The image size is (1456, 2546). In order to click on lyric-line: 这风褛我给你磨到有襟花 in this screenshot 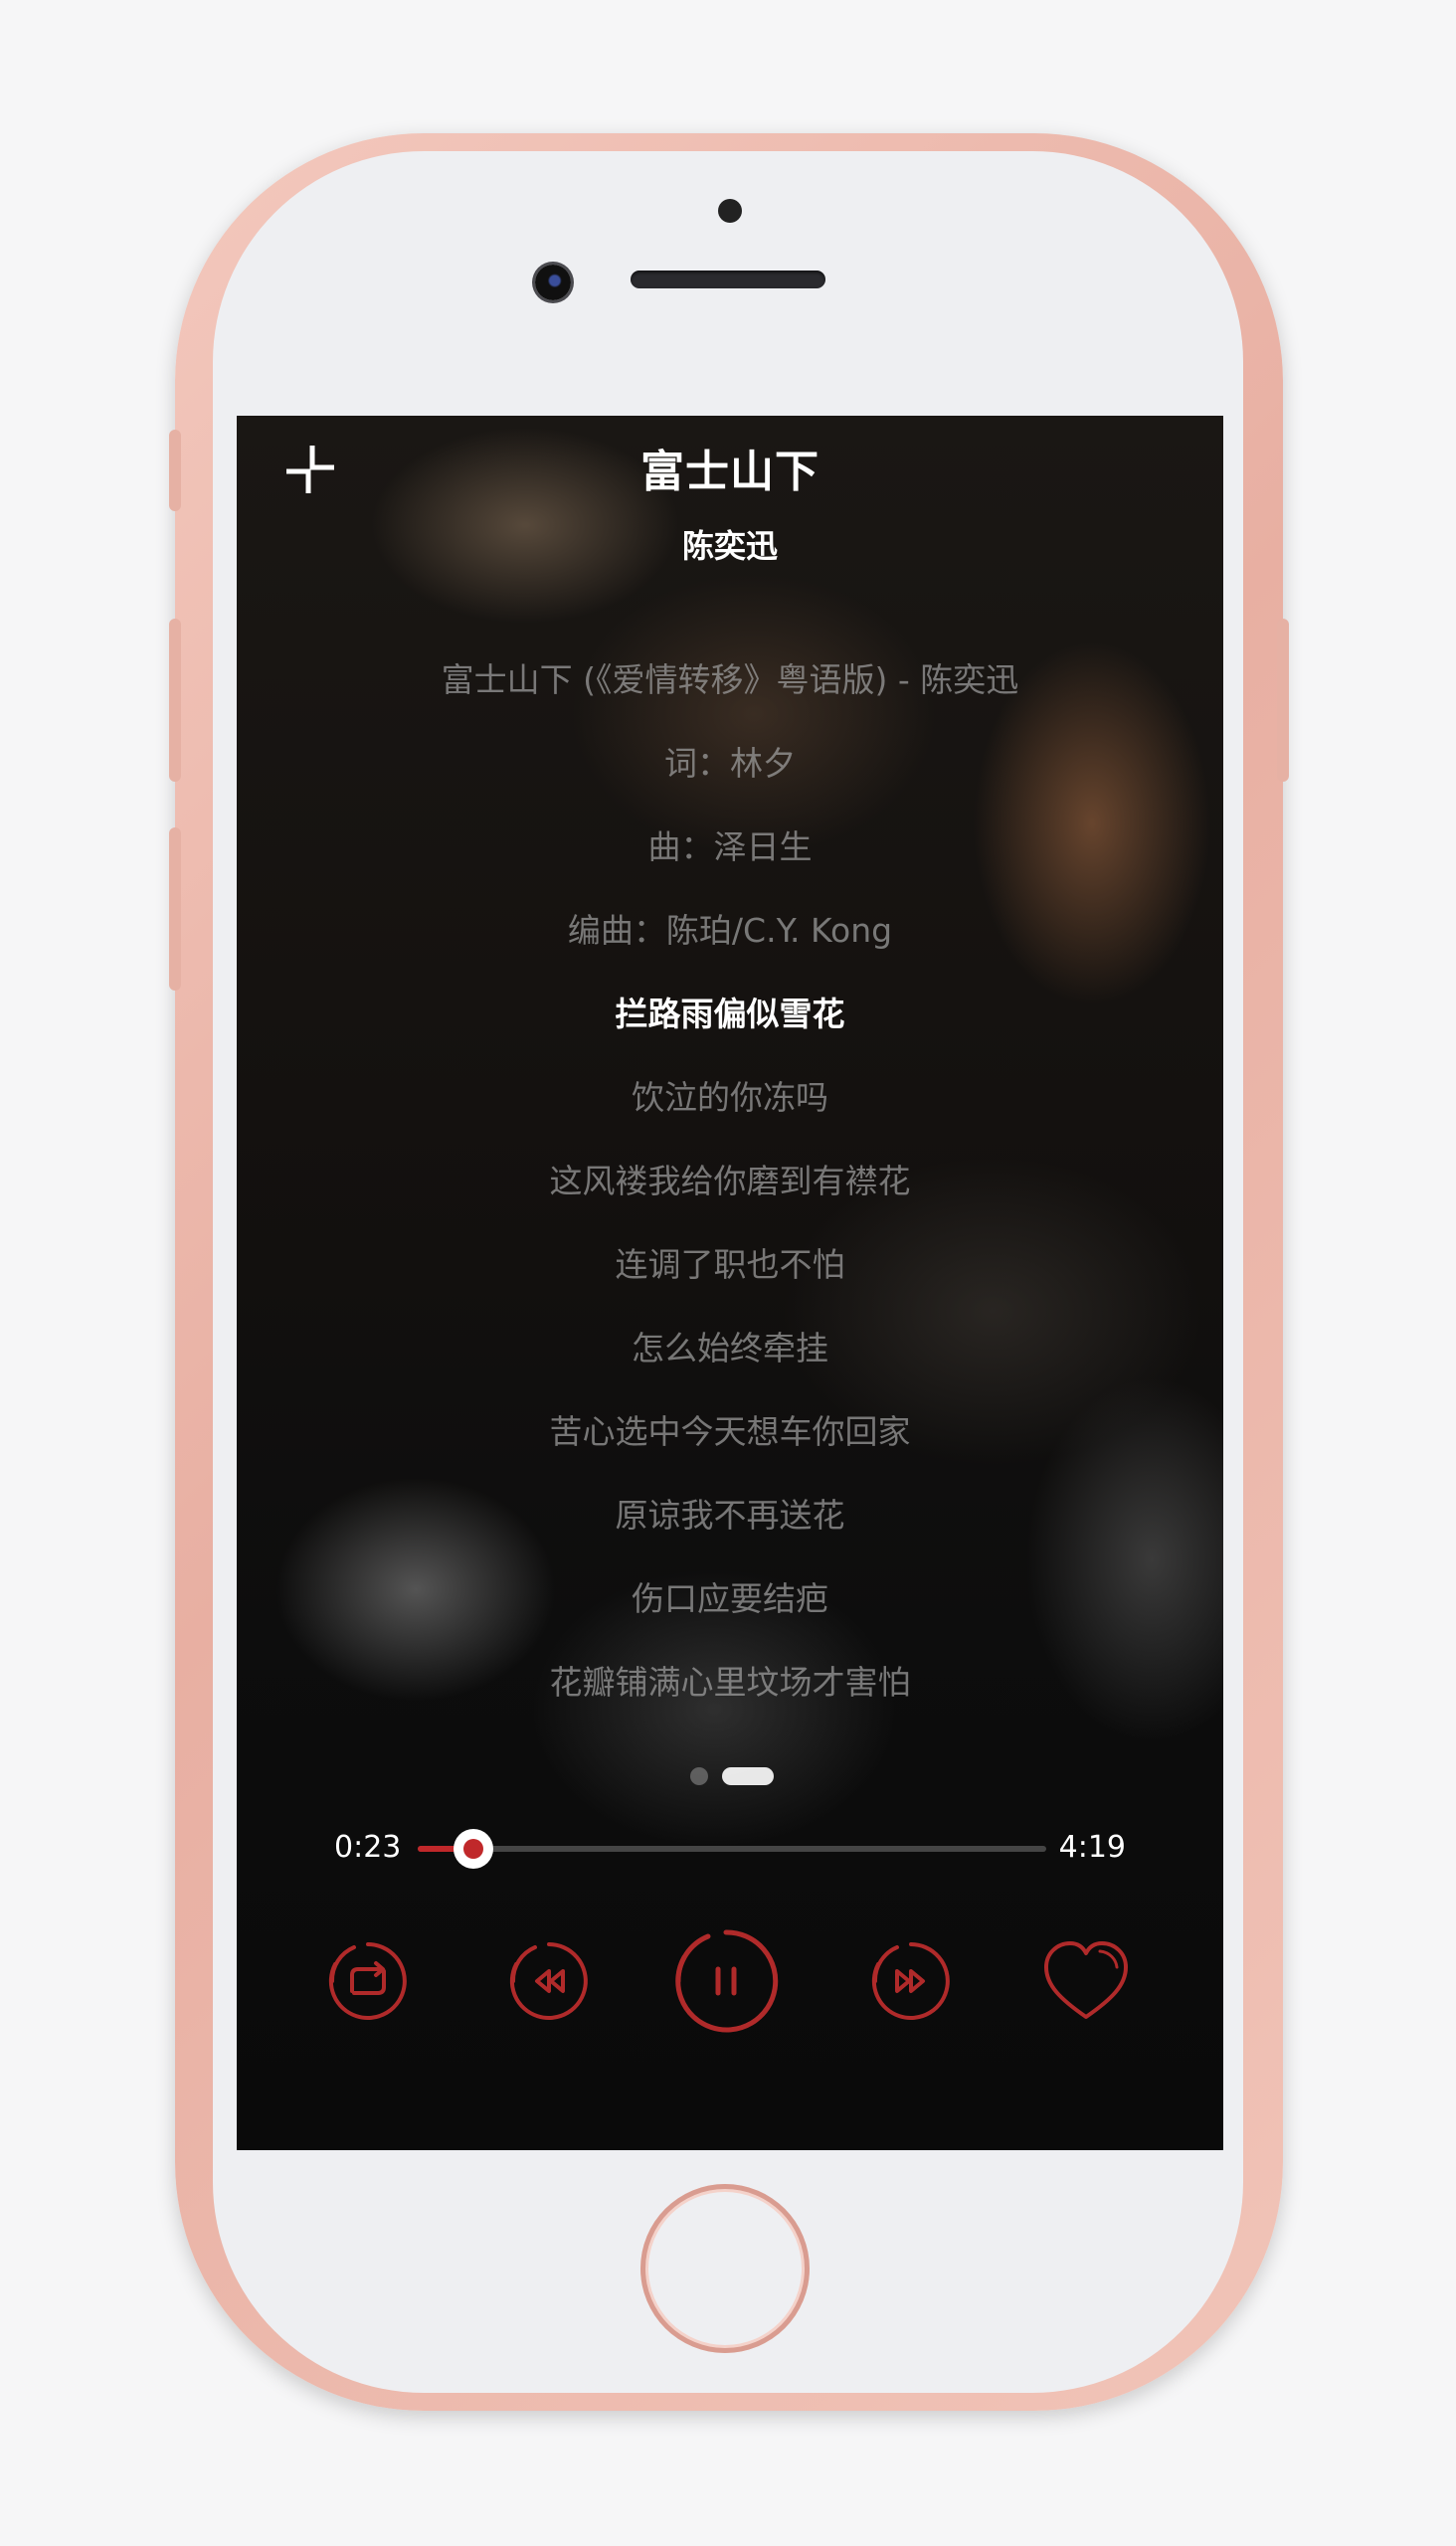, I will do `click(730, 1181)`.